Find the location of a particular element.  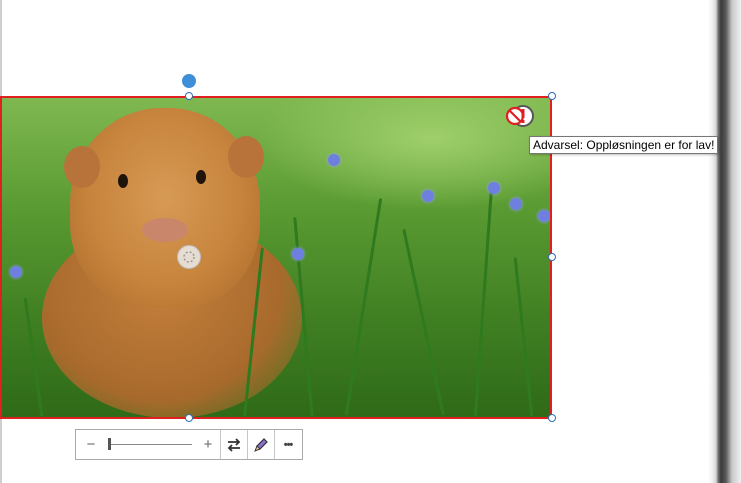

guinea-pig-ear-left is located at coordinates (82, 167).